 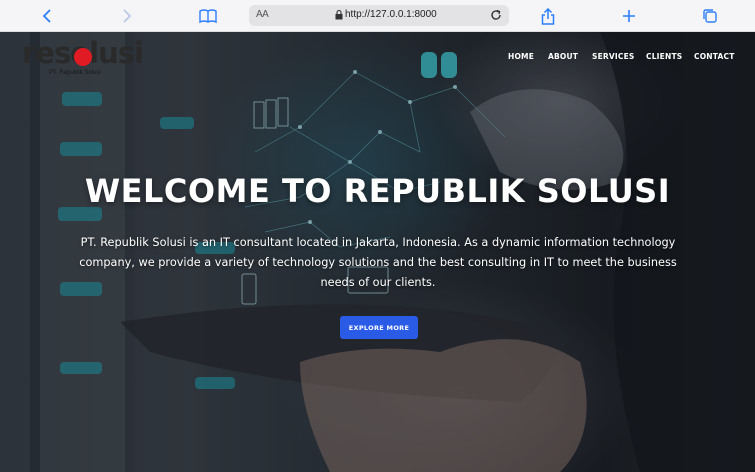 What do you see at coordinates (377, 191) in the screenshot?
I see `hero-title: WELCOME TO REPUBLIK SOLUSI` at bounding box center [377, 191].